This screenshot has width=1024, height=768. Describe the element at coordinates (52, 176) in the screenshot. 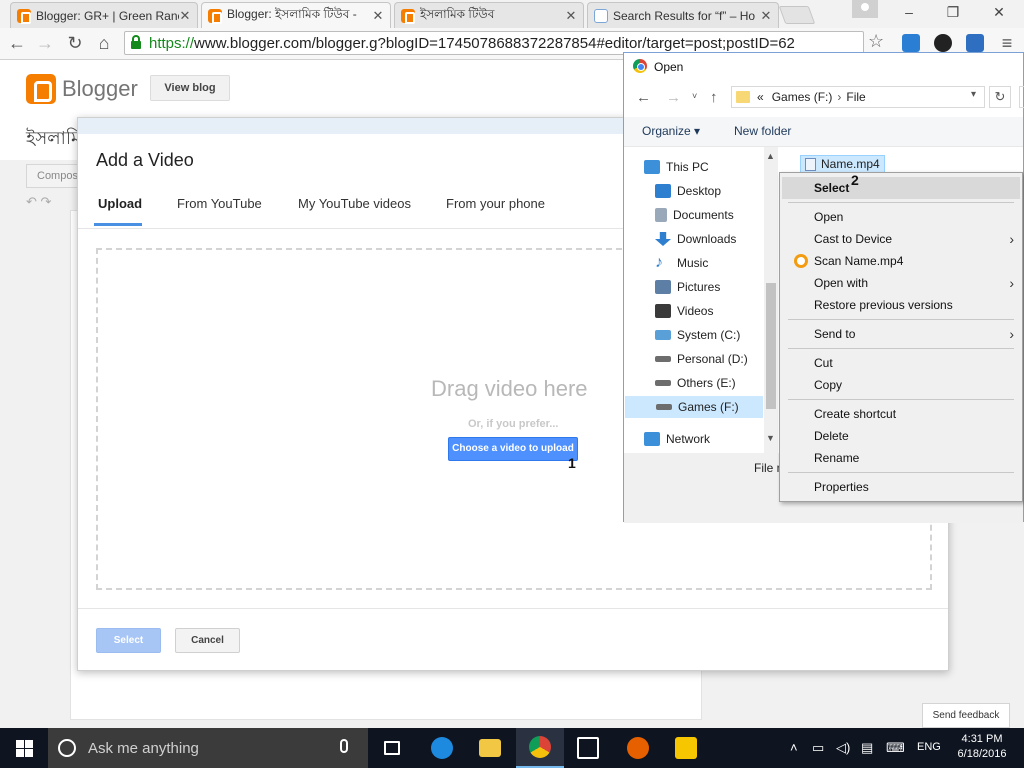

I see `compose-tab: Compos` at that location.